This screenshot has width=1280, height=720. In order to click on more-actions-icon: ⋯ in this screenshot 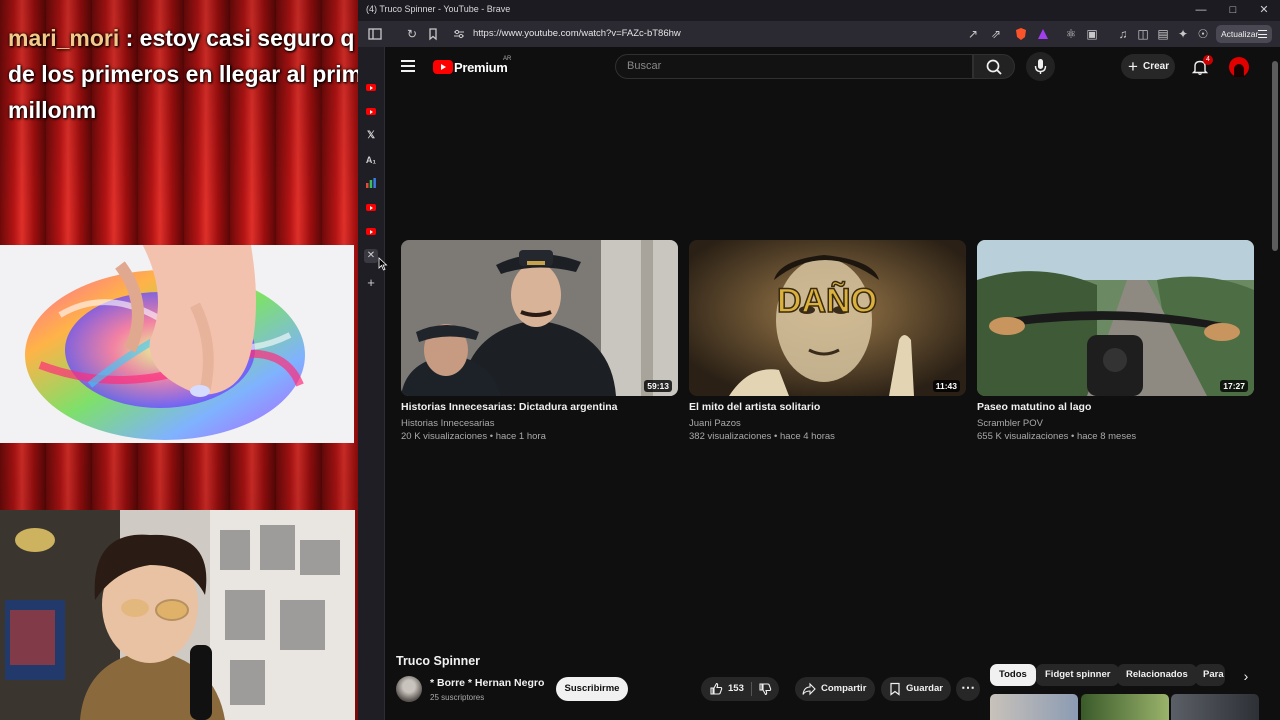, I will do `click(968, 689)`.